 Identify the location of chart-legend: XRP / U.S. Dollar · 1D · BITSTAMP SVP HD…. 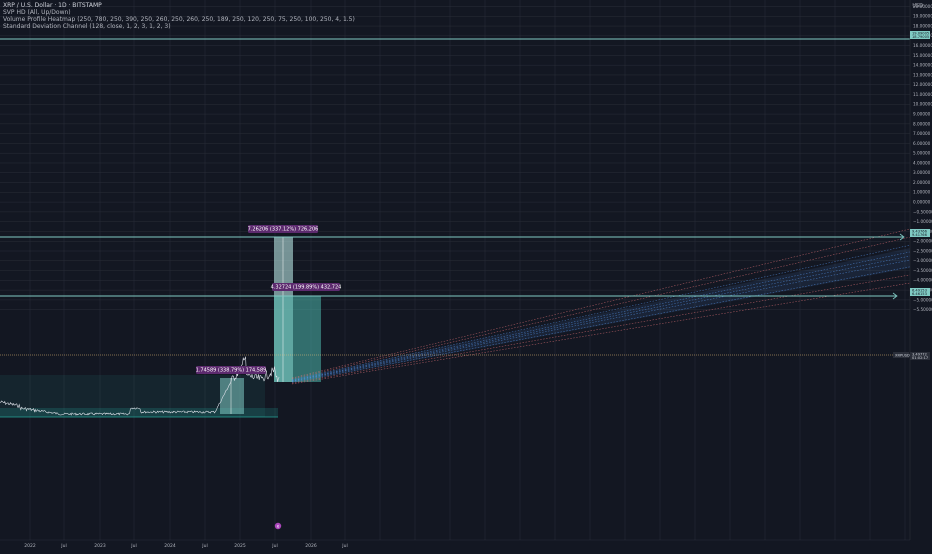
(179, 16).